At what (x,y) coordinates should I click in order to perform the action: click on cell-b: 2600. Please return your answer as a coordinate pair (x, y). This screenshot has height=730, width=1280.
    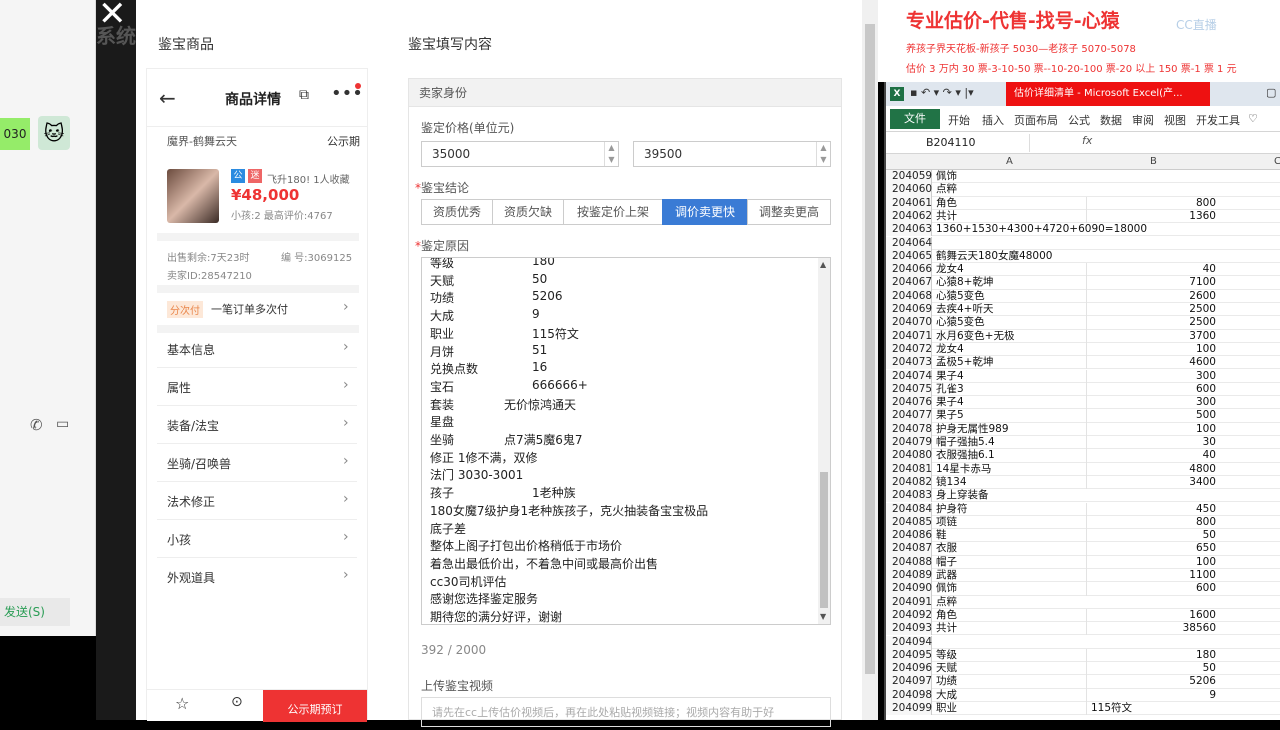
    Looking at the image, I should click on (1153, 296).